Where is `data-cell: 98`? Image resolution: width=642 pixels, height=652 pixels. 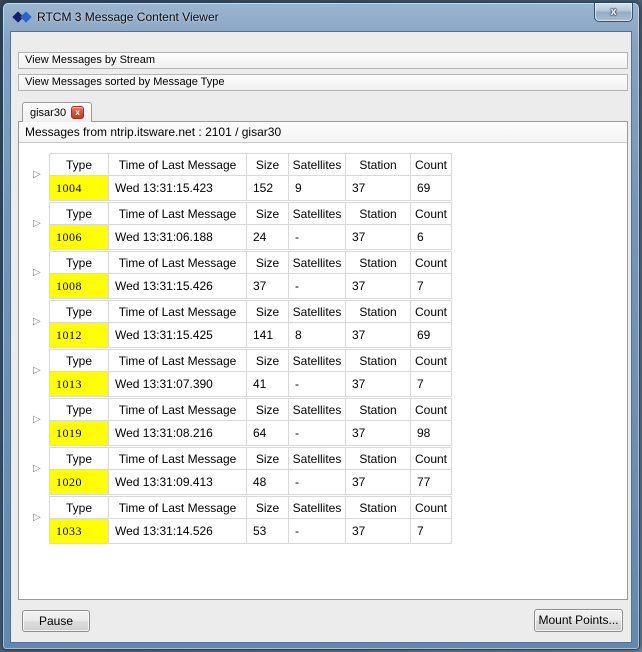
data-cell: 98 is located at coordinates (431, 433).